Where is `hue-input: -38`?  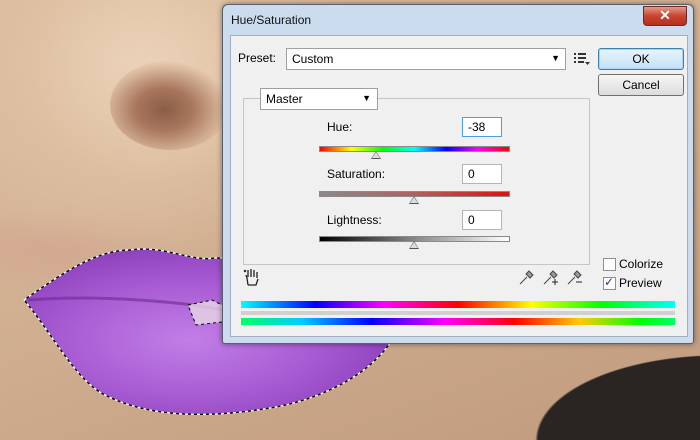
hue-input: -38 is located at coordinates (482, 127).